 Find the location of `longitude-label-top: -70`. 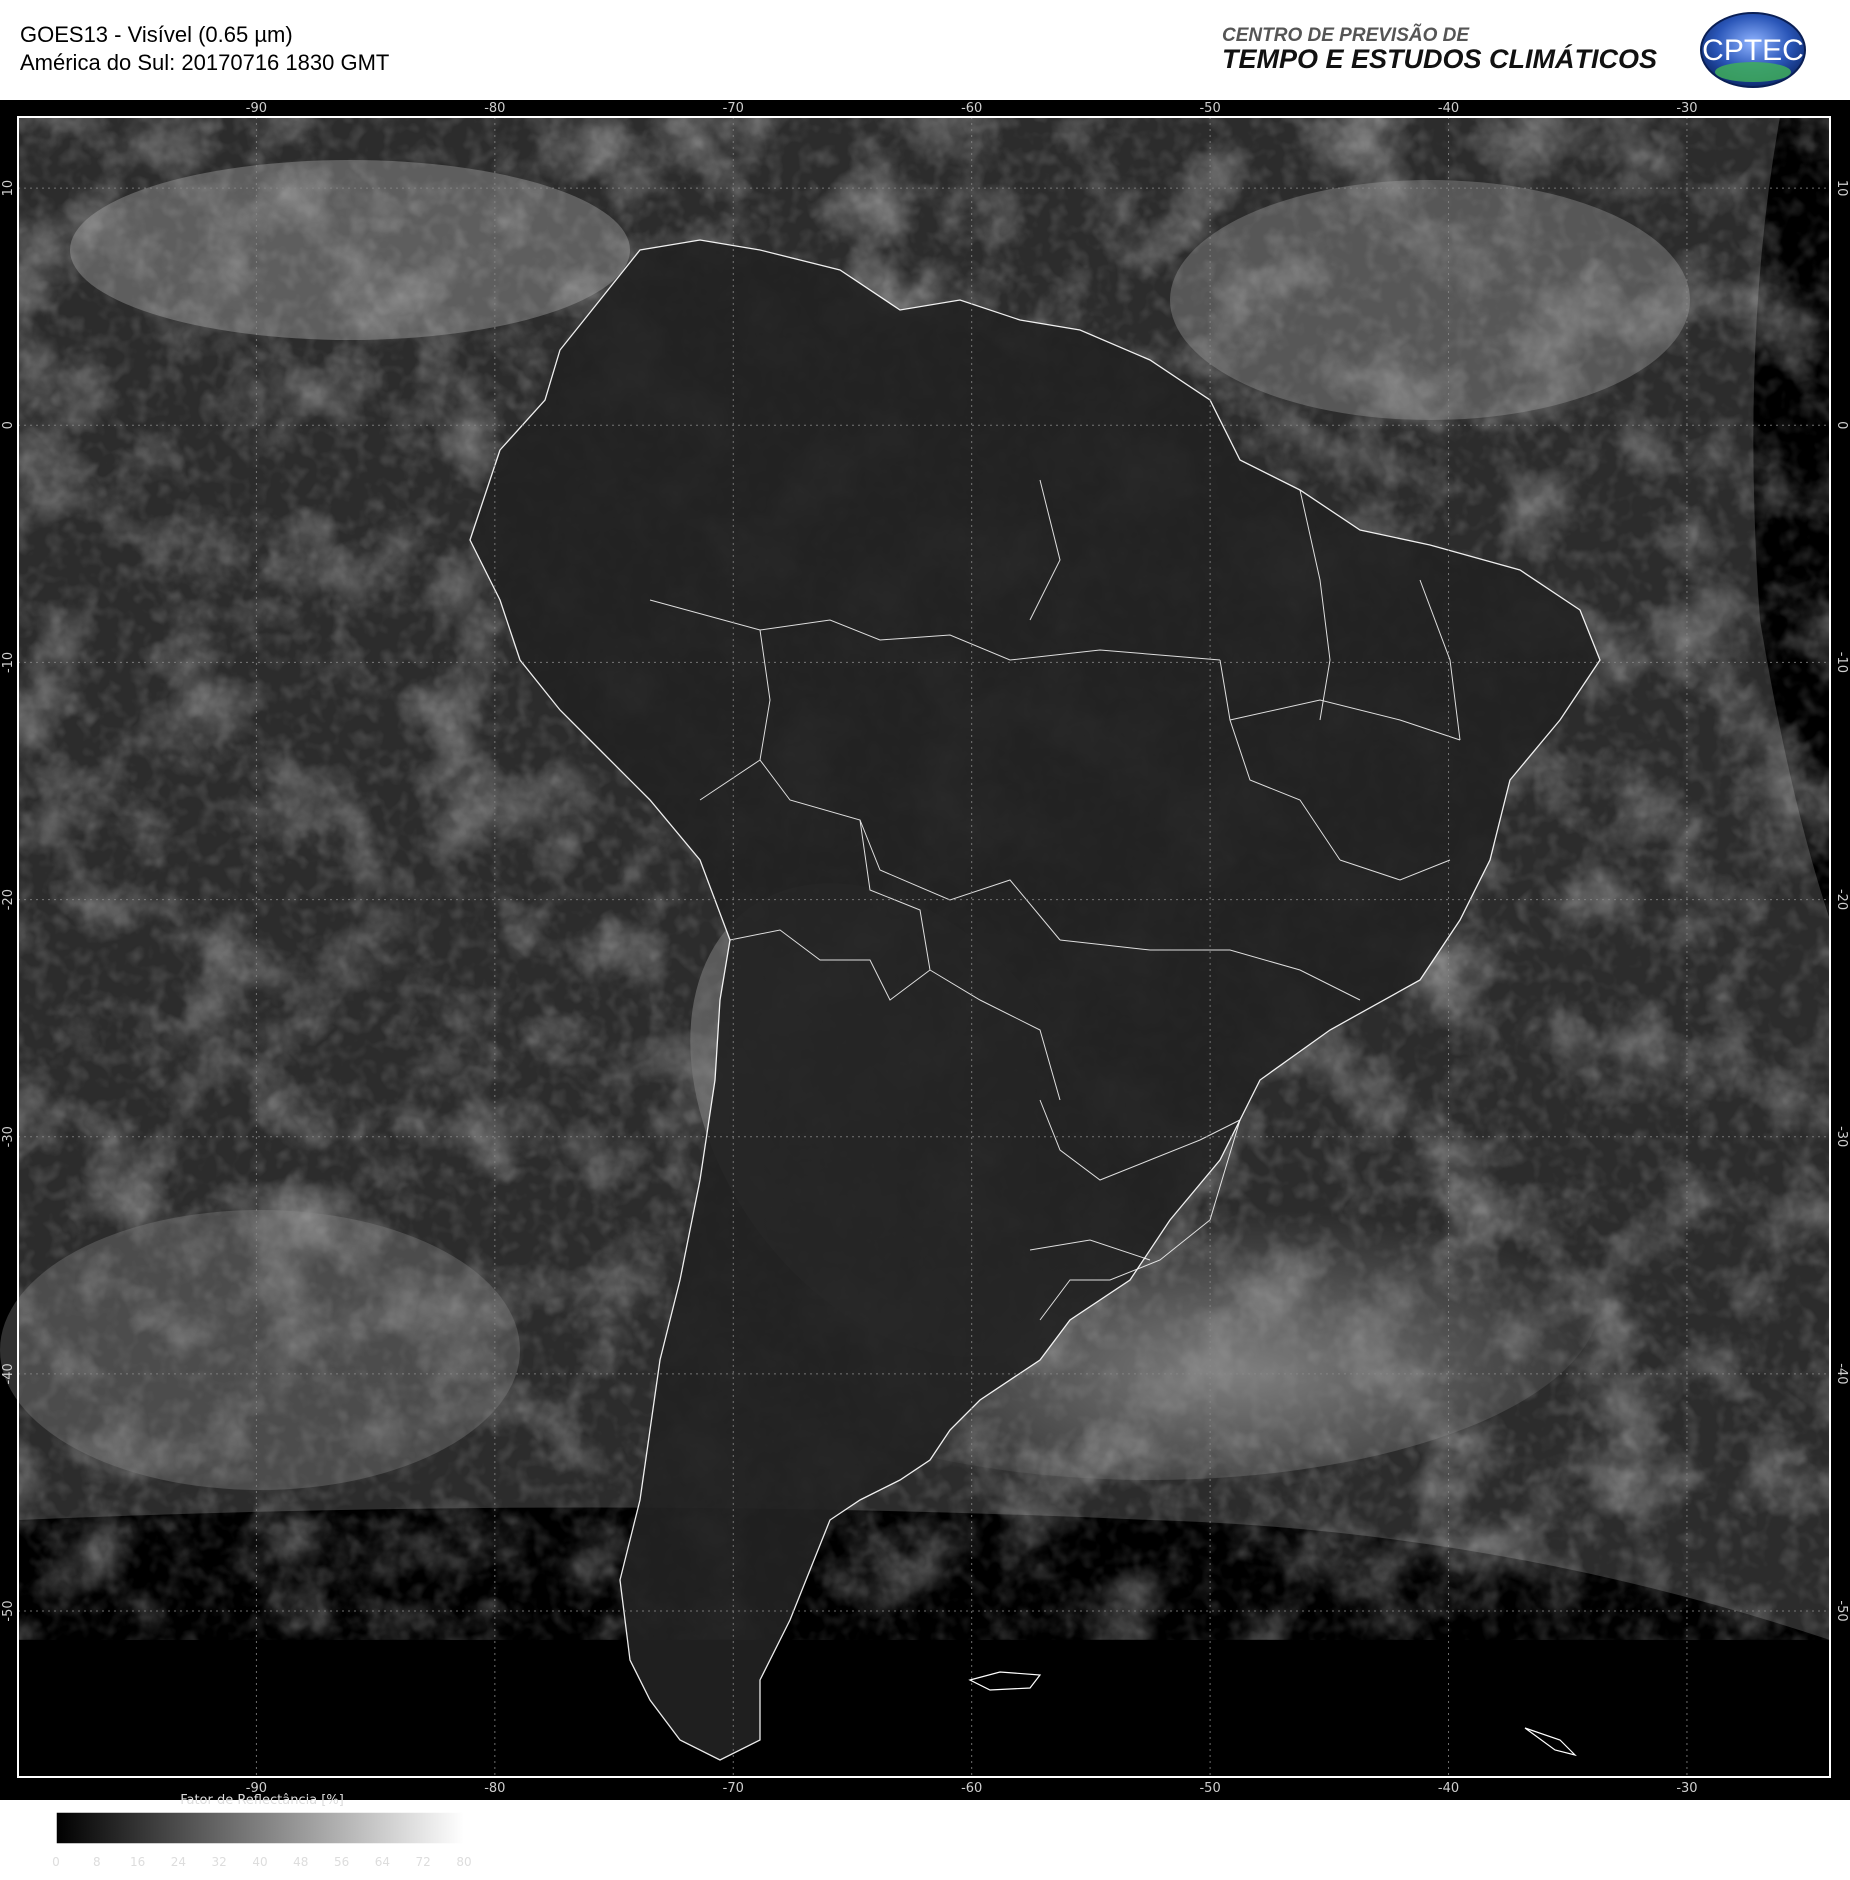

longitude-label-top: -70 is located at coordinates (733, 108).